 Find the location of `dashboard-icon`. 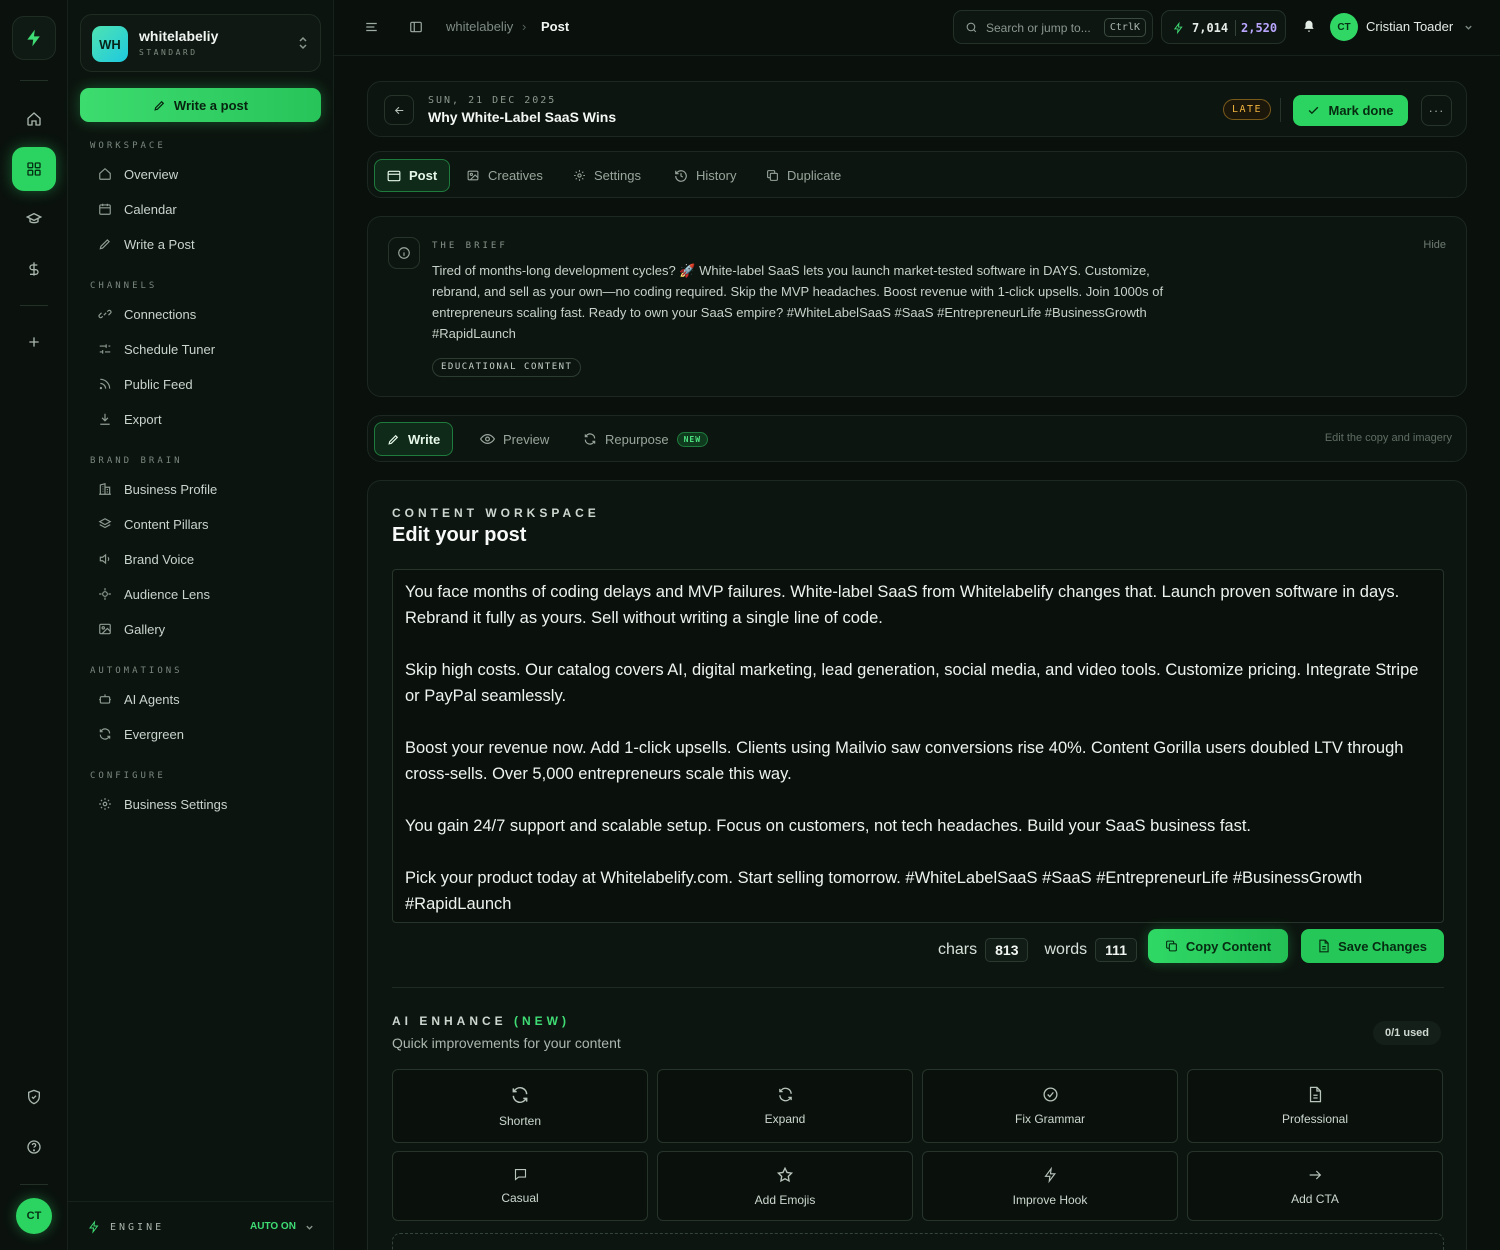

dashboard-icon is located at coordinates (34, 169).